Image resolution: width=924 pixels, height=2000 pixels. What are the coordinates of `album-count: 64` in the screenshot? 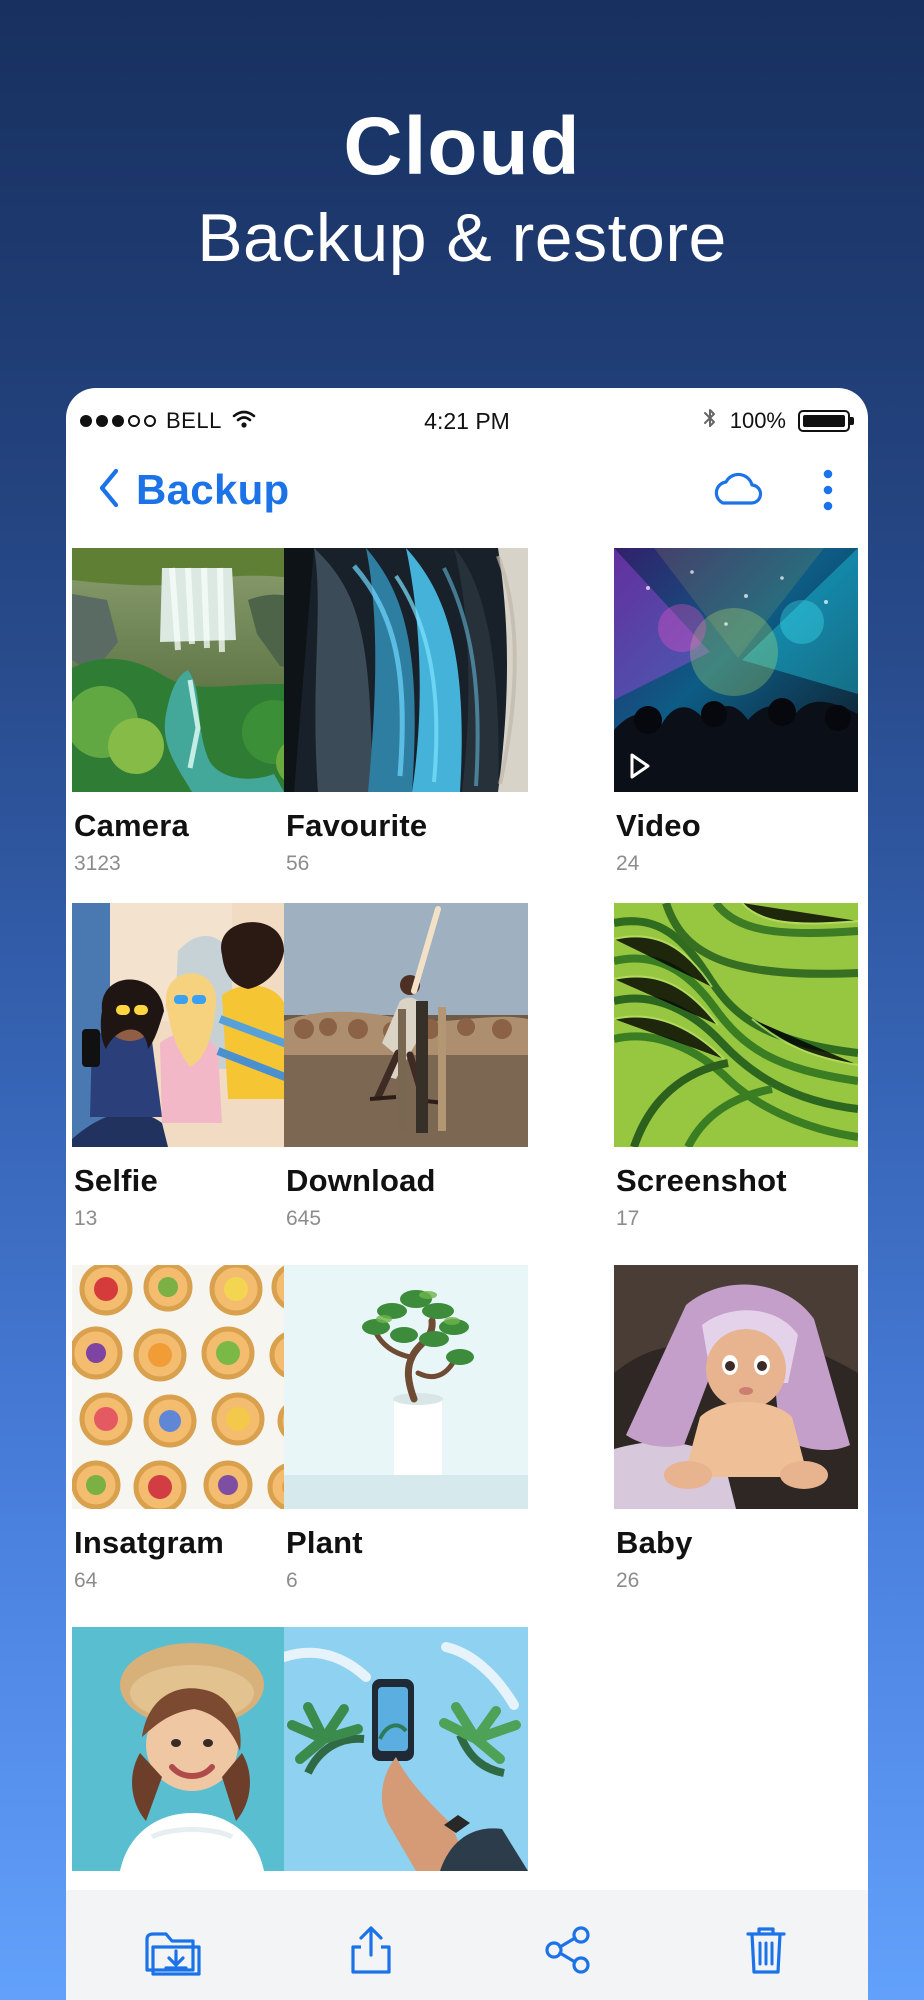 It's located at (86, 1580).